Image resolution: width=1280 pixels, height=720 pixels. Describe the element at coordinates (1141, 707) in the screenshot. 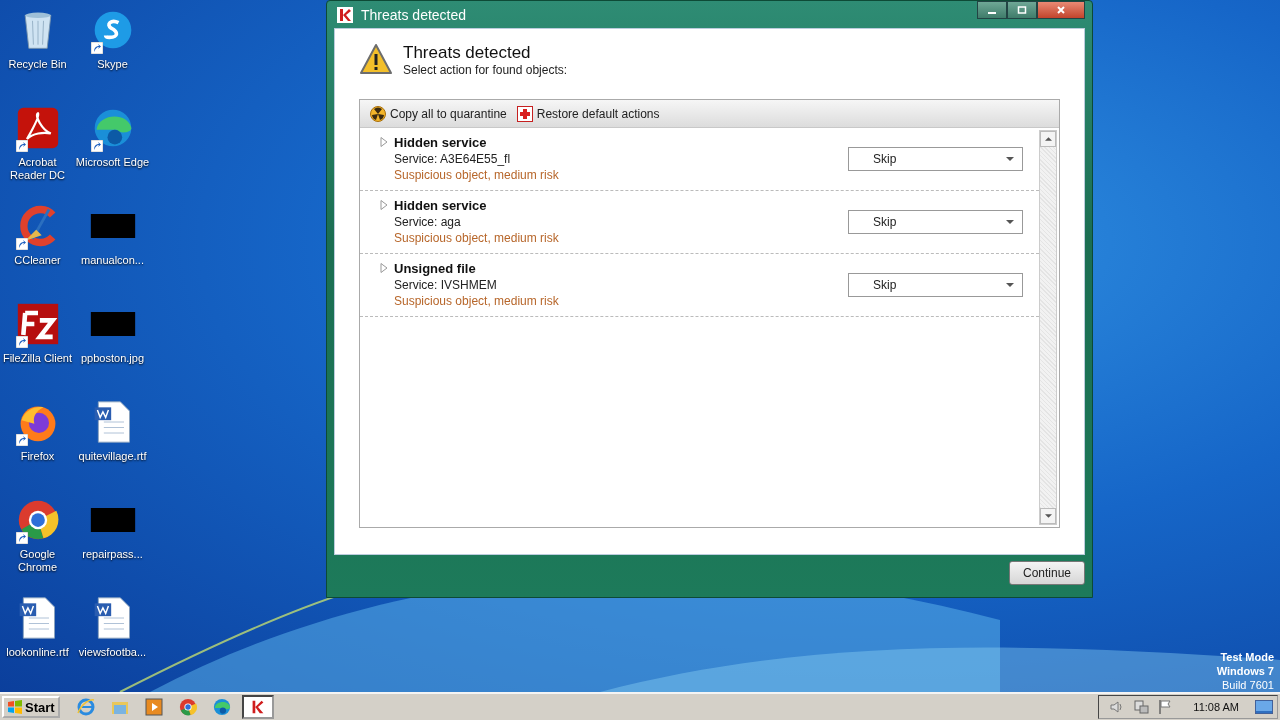

I see `network-icon` at that location.